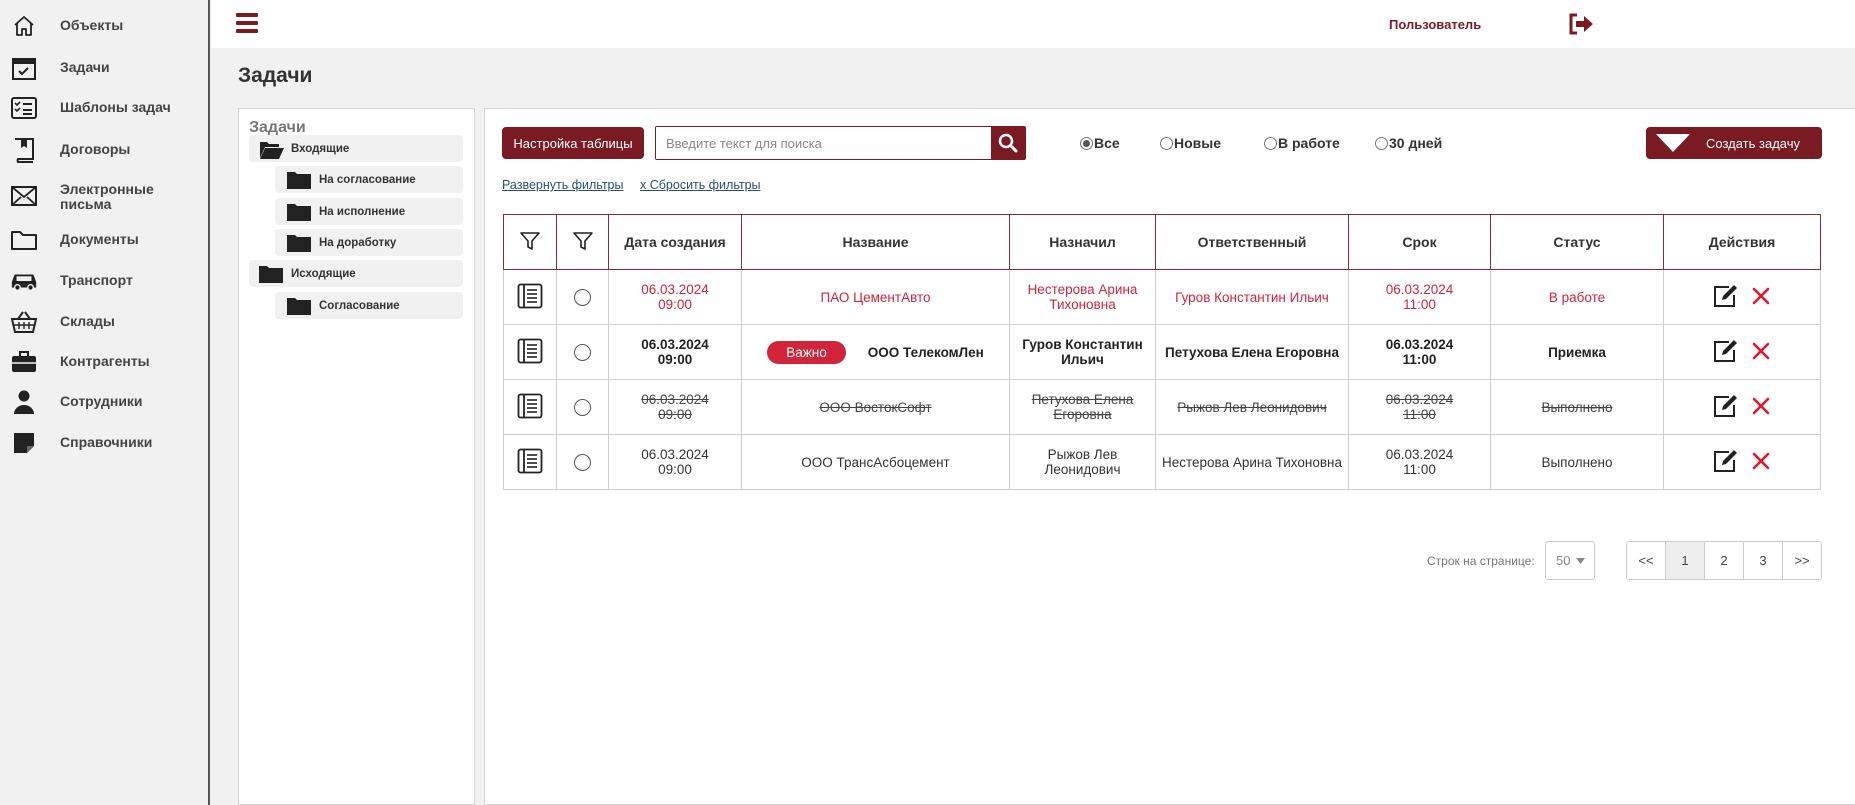  Describe the element at coordinates (356, 148) in the screenshot. I see `tree-item: Входящие` at that location.